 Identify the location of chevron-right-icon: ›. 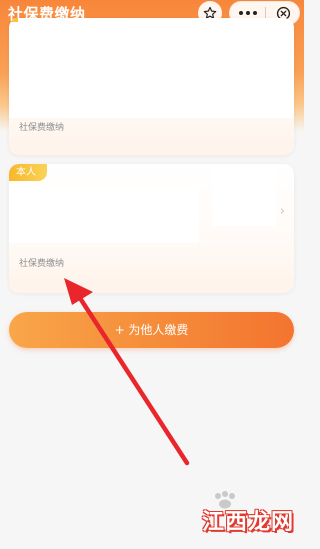
(282, 211).